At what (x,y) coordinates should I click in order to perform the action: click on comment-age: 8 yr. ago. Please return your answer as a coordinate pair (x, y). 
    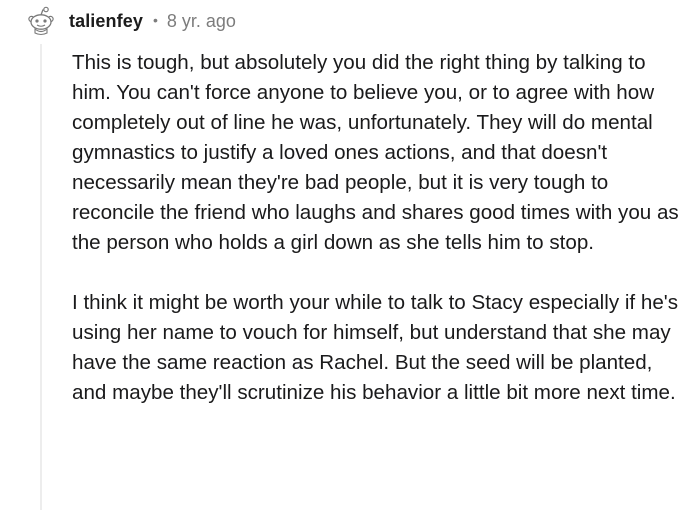
    Looking at the image, I should click on (201, 20).